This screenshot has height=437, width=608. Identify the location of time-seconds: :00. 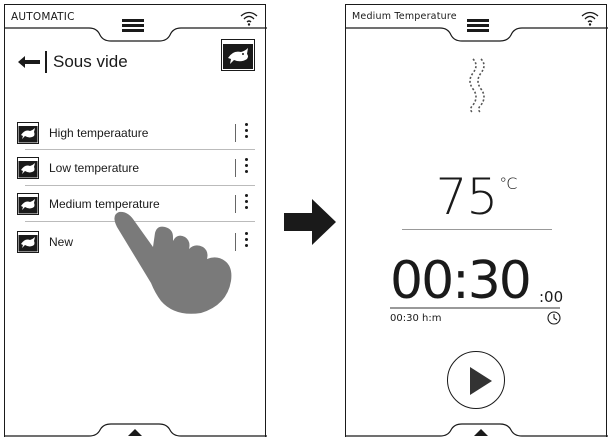
(551, 297).